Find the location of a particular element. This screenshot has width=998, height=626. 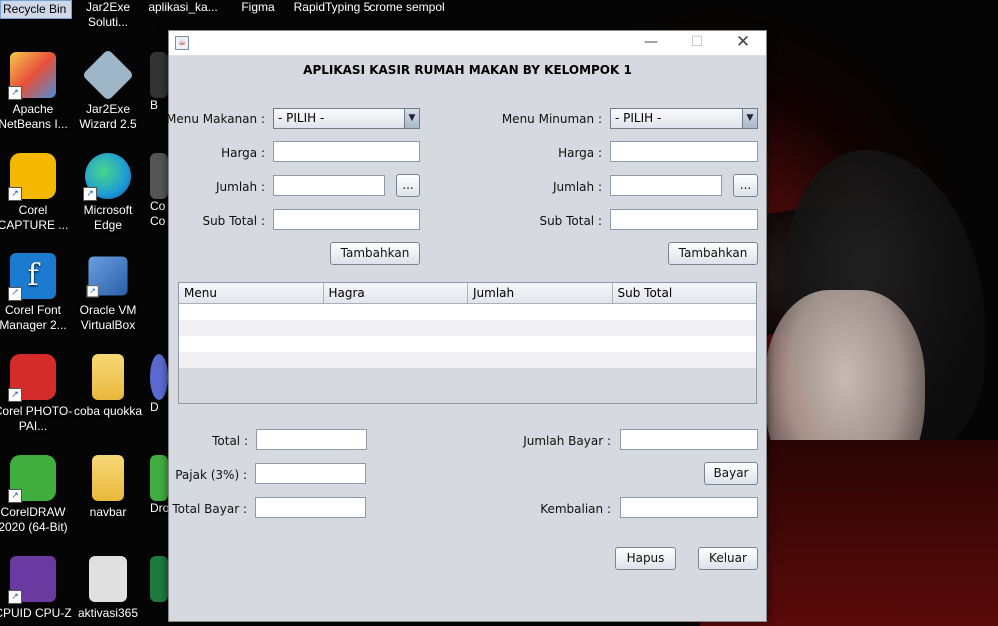

settings-file-icon is located at coordinates (108, 579).